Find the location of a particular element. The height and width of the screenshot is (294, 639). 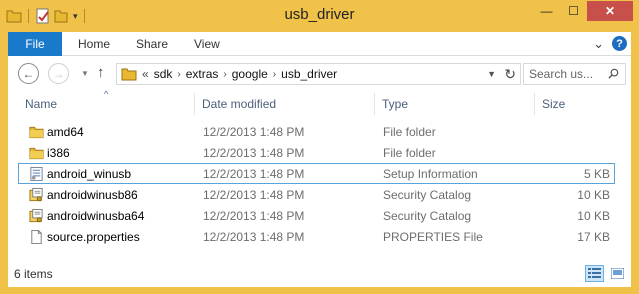

ribbon: File Home Share View ⌄ ? is located at coordinates (319, 44).